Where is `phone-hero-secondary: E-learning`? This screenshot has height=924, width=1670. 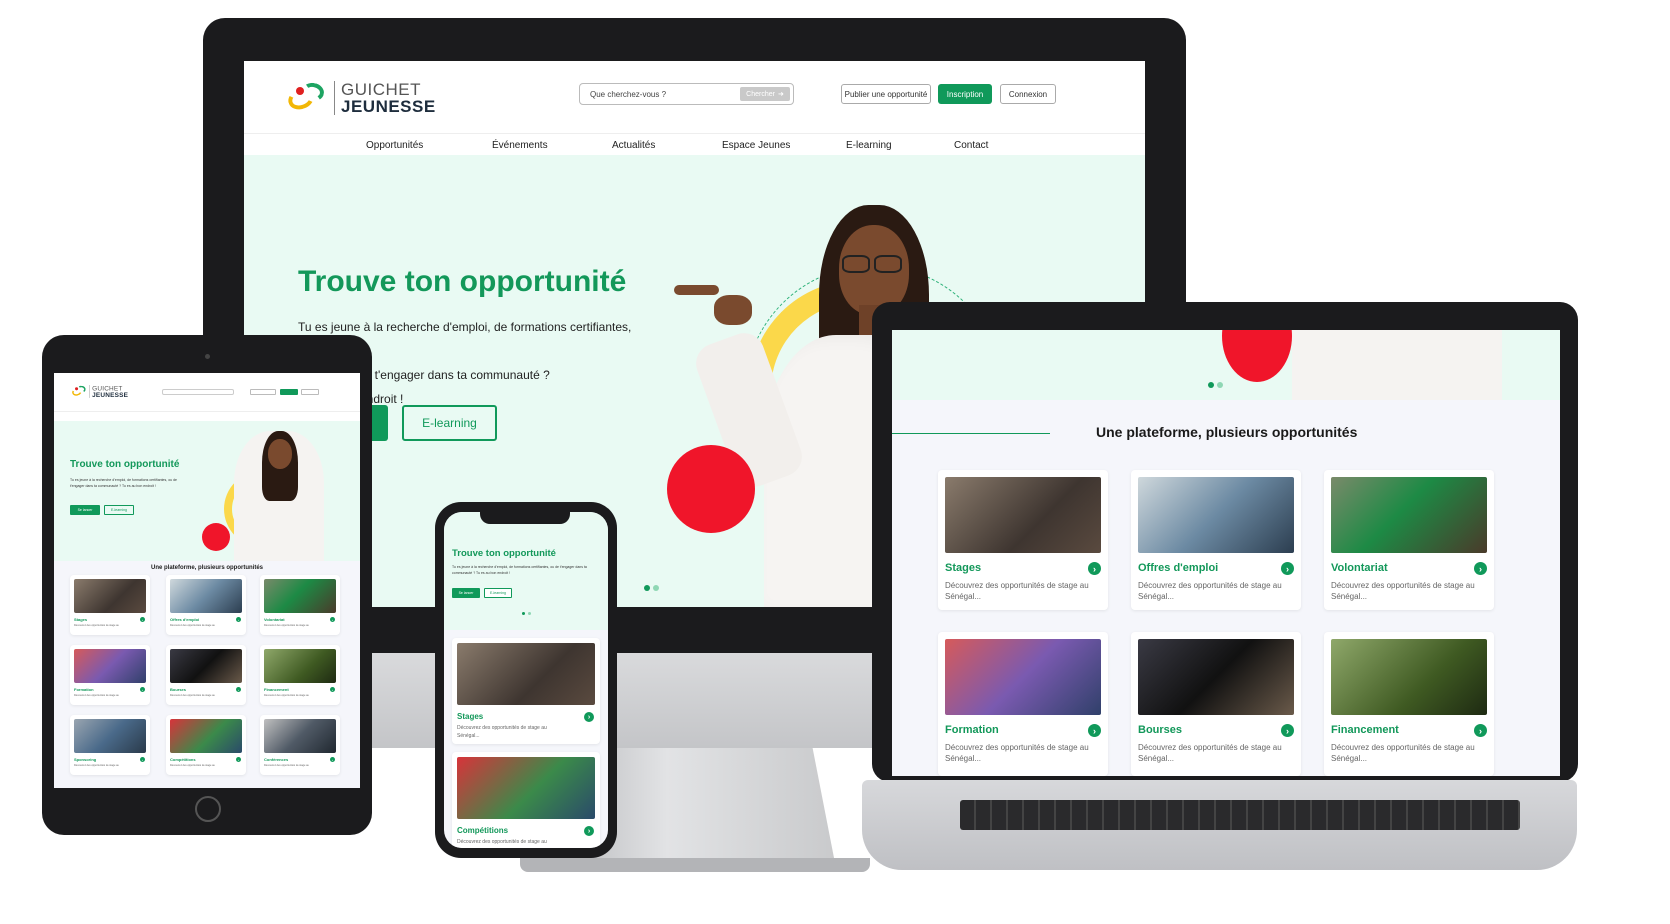
phone-hero-secondary: E-learning is located at coordinates (498, 593).